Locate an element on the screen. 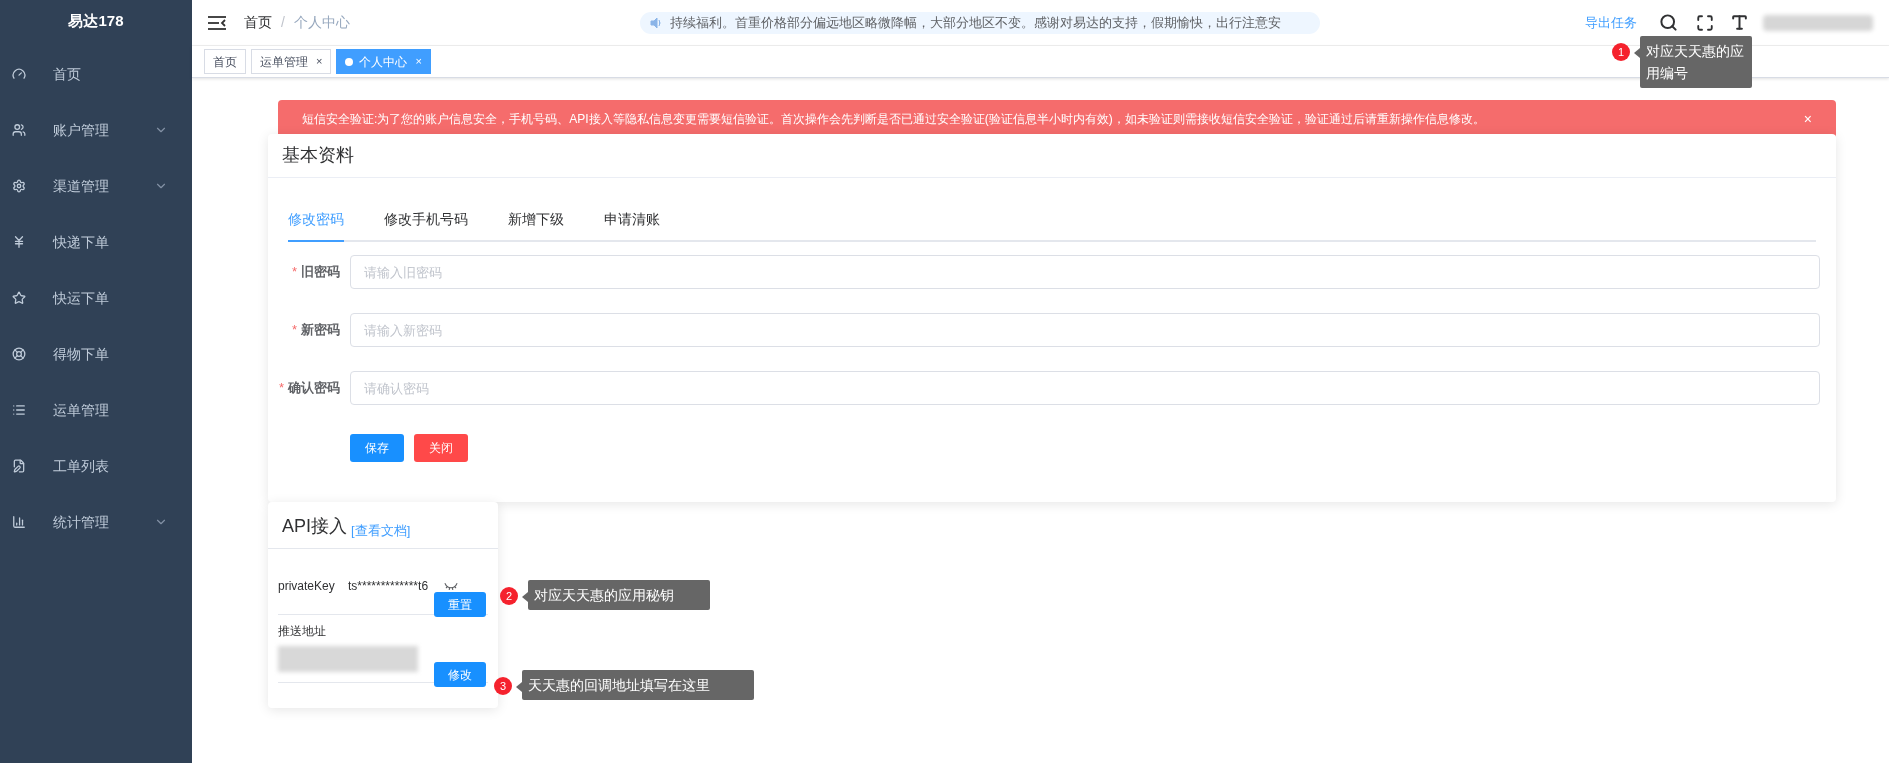 The width and height of the screenshot is (1889, 763). page-tab: 运单管理 × is located at coordinates (291, 61).